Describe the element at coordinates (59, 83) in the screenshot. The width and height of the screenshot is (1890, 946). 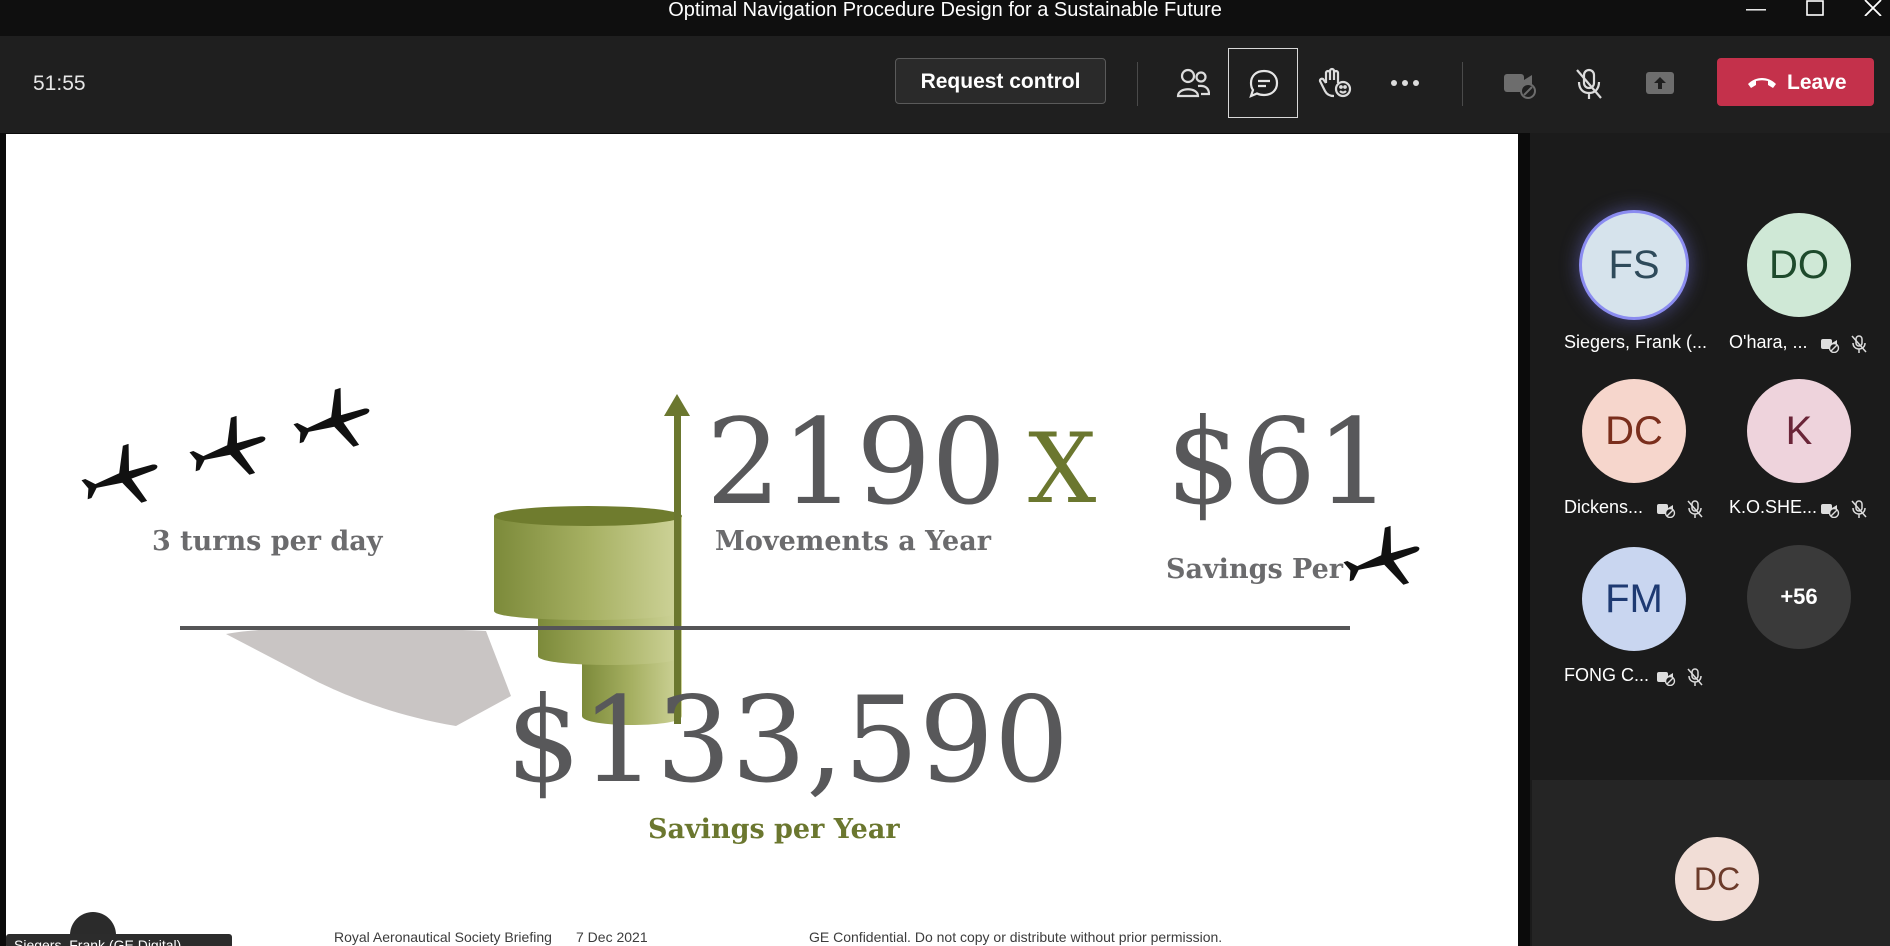
I see `meeting-timer: 51:55` at that location.